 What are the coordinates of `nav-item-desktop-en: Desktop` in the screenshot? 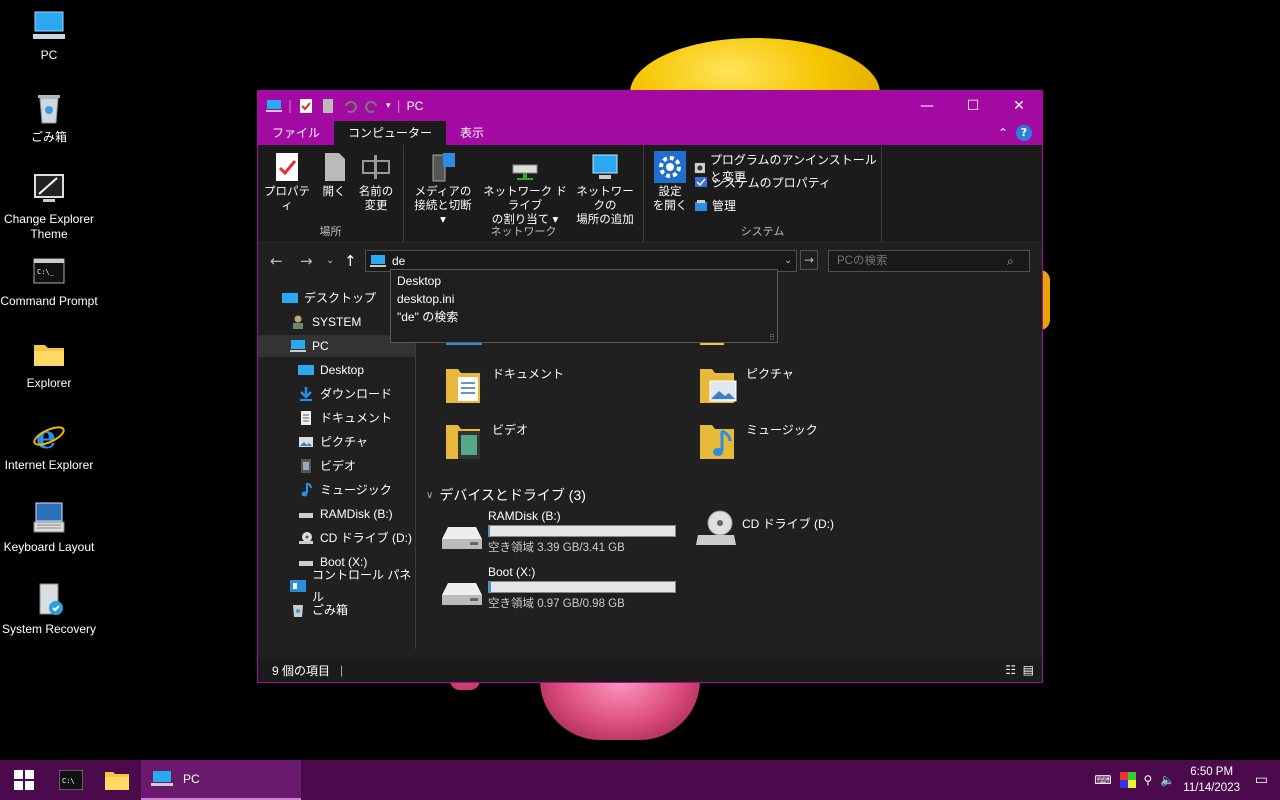 It's located at (331, 370).